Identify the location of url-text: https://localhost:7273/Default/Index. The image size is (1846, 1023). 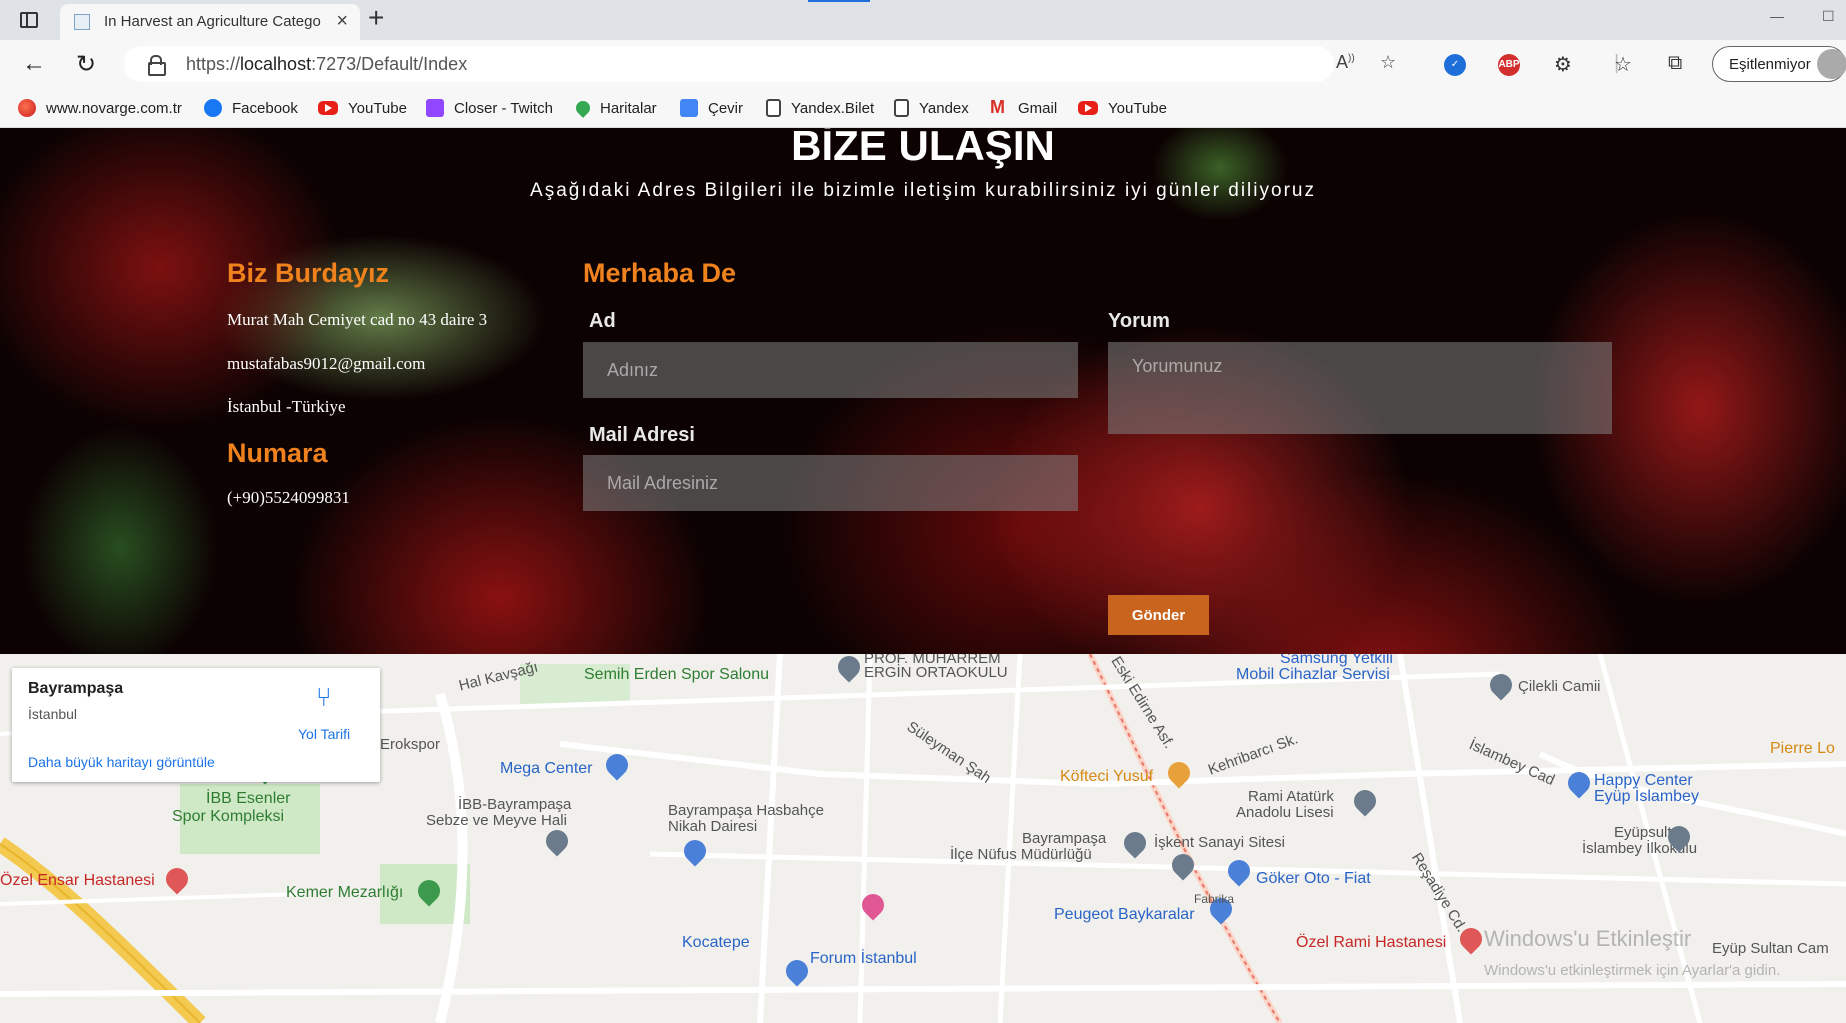
(326, 64).